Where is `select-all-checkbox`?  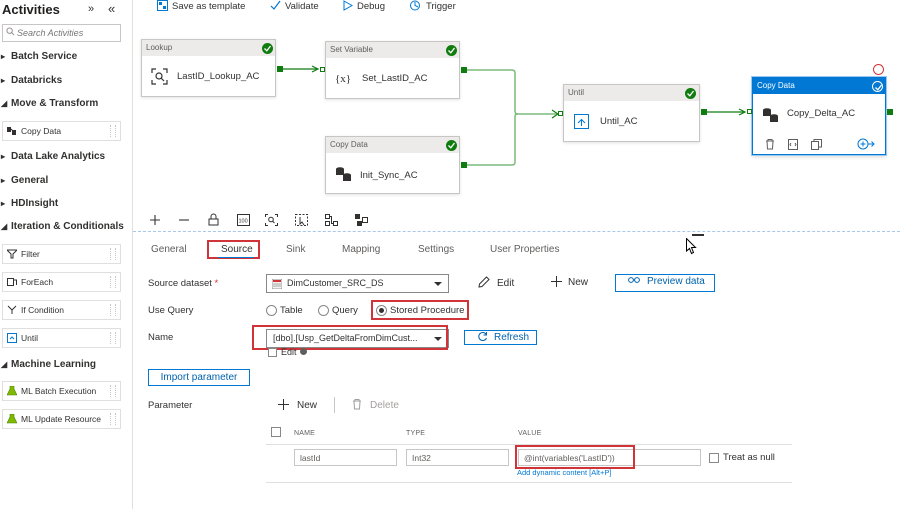
select-all-checkbox is located at coordinates (276, 432).